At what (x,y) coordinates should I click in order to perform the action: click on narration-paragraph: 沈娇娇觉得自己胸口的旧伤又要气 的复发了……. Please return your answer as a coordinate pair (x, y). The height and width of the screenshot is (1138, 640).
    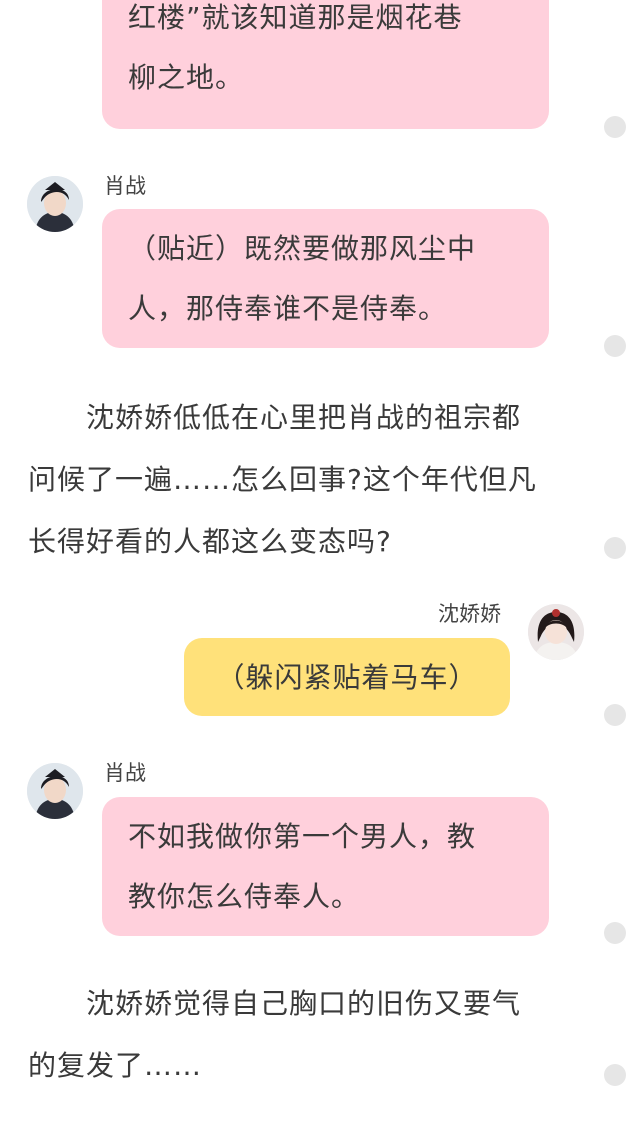
    Looking at the image, I should click on (308, 1035).